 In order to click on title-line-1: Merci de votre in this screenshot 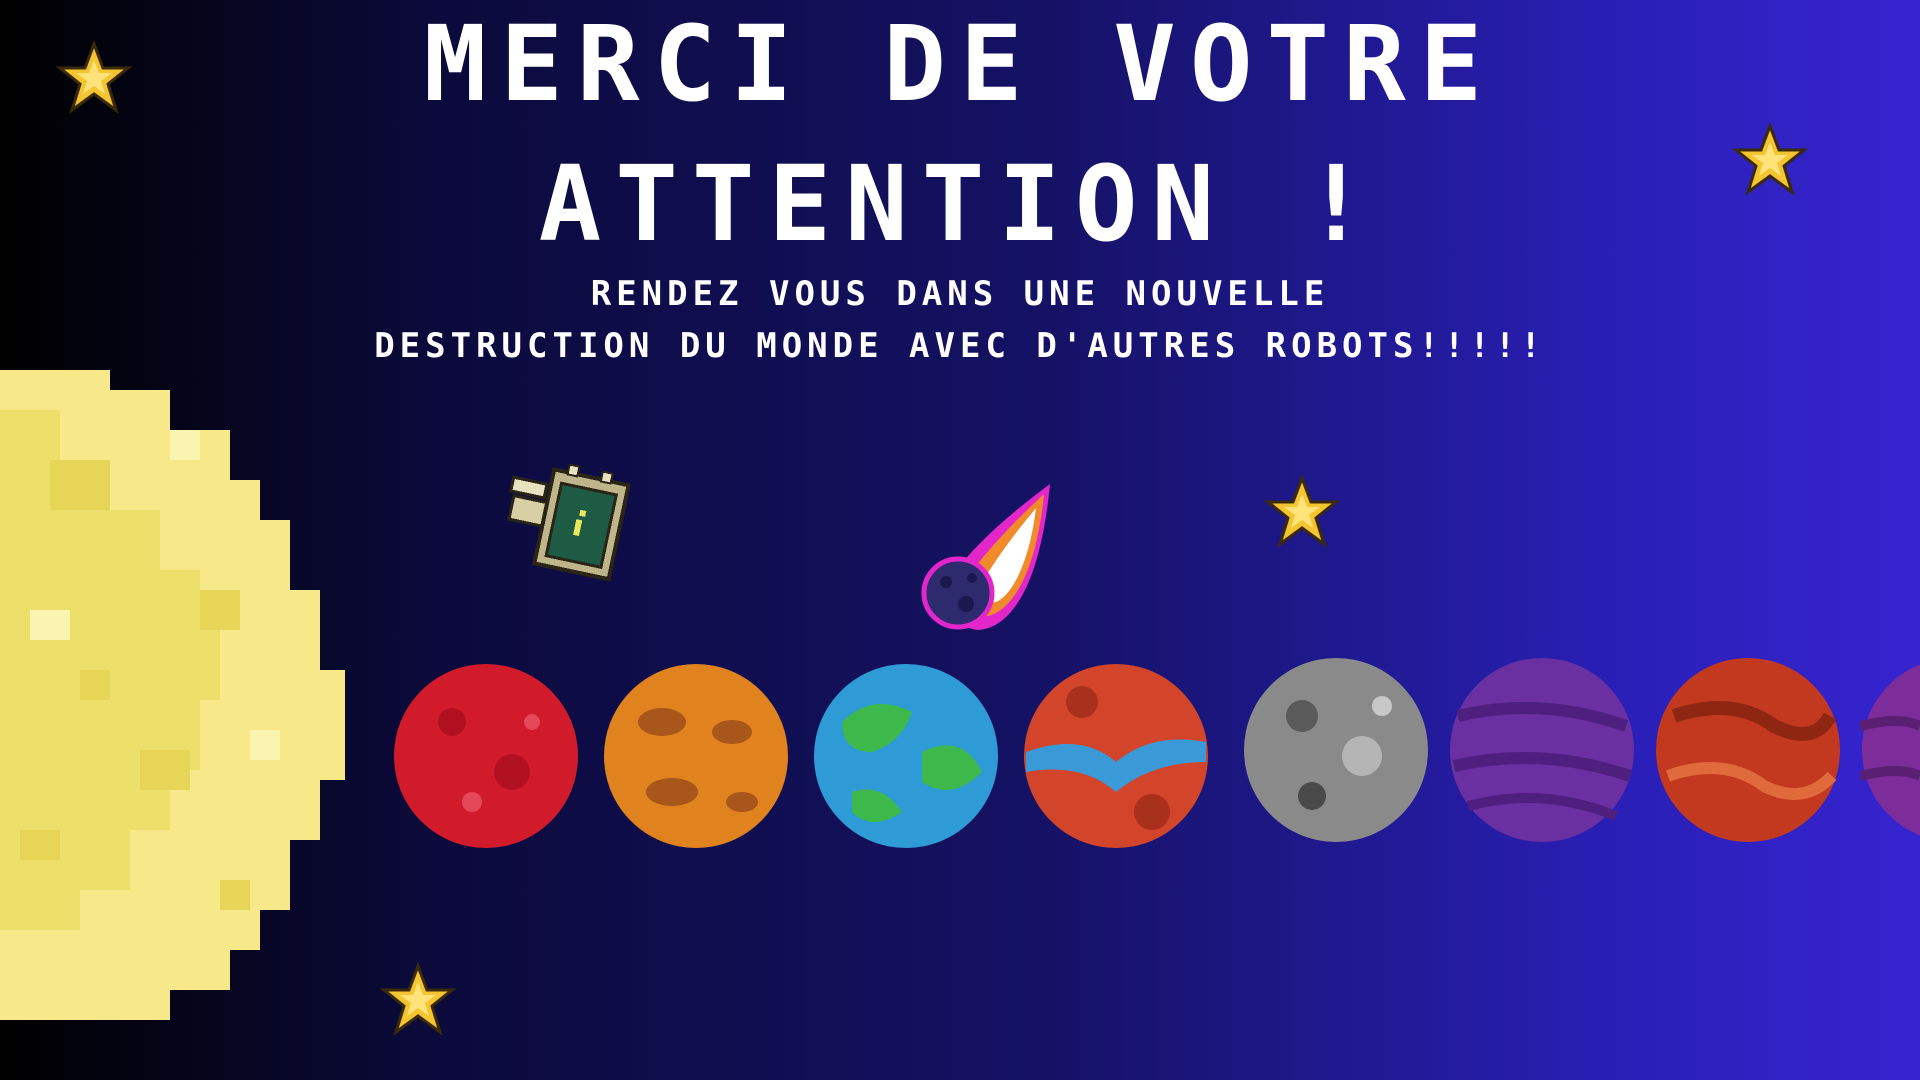, I will do `click(960, 64)`.